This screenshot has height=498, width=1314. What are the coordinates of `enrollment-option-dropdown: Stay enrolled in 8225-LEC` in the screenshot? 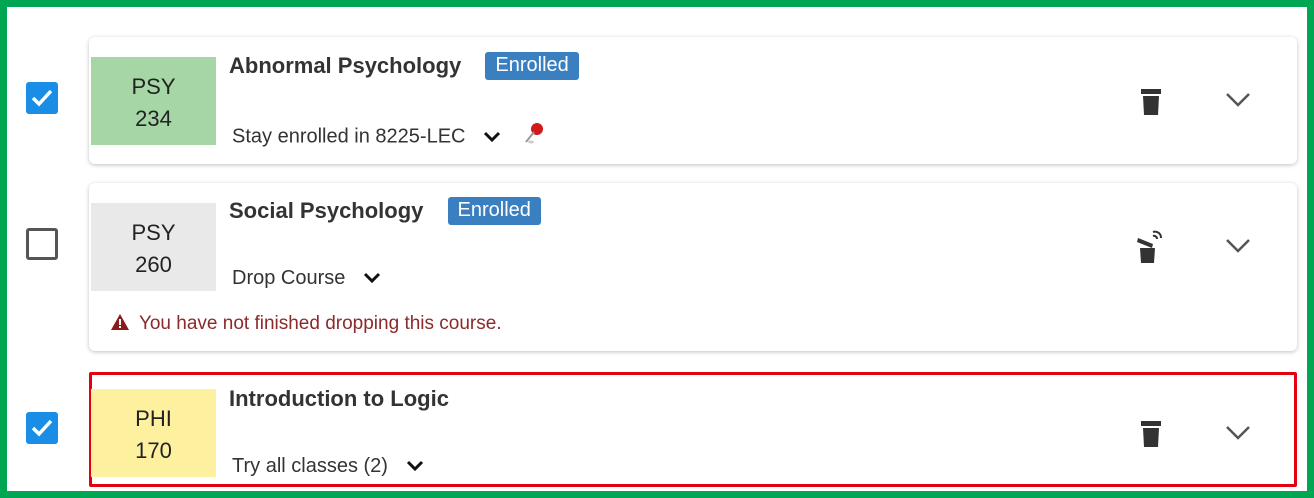 It's located at (388, 137).